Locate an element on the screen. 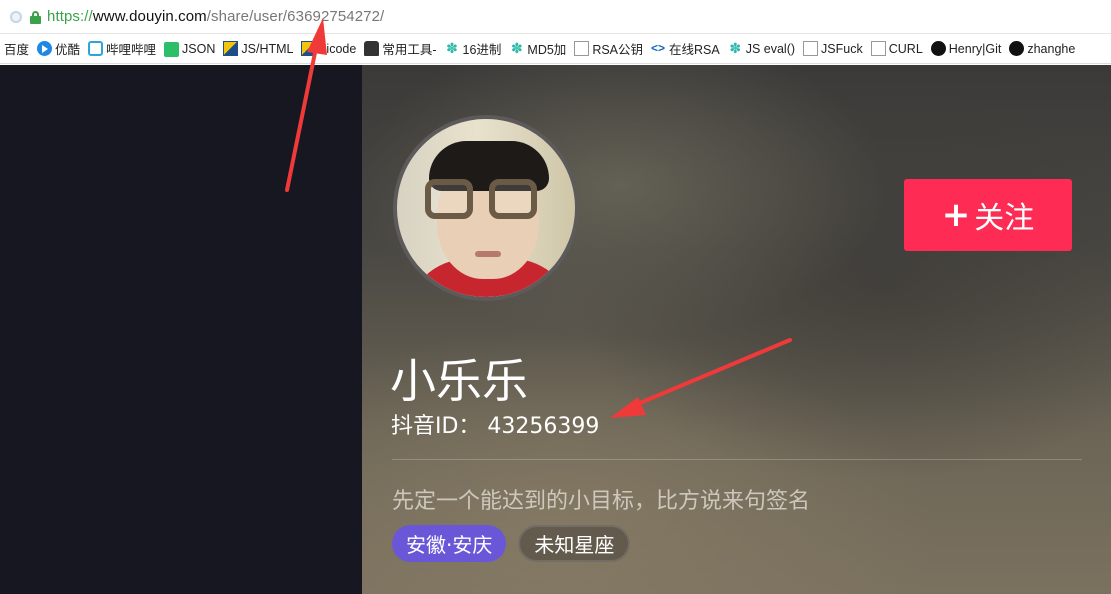  lock-icon is located at coordinates (35, 17).